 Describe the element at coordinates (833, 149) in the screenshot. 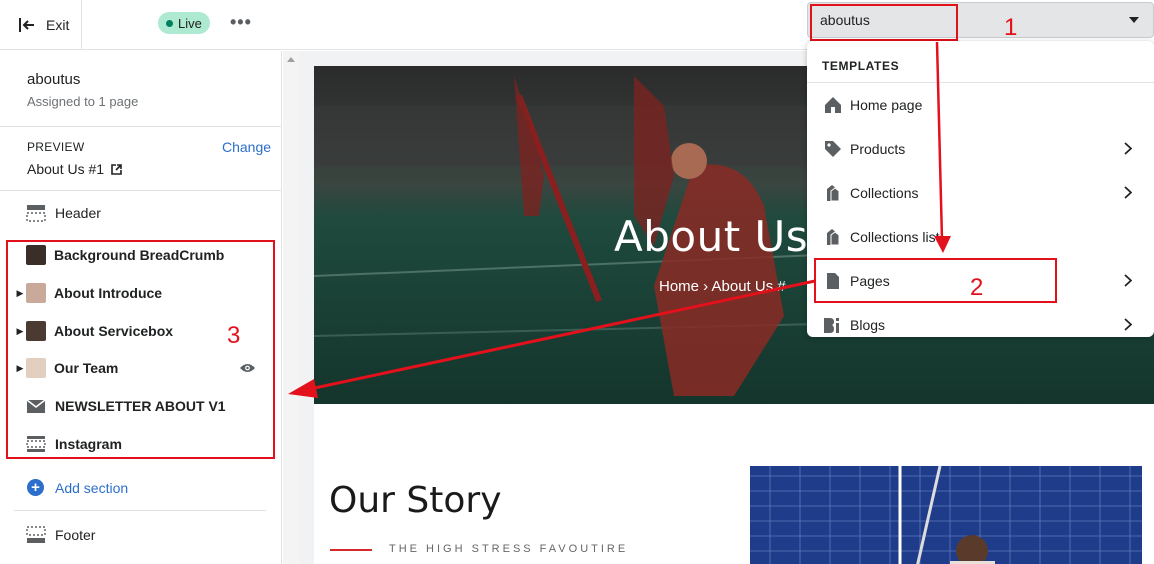

I see `tag-icon` at that location.